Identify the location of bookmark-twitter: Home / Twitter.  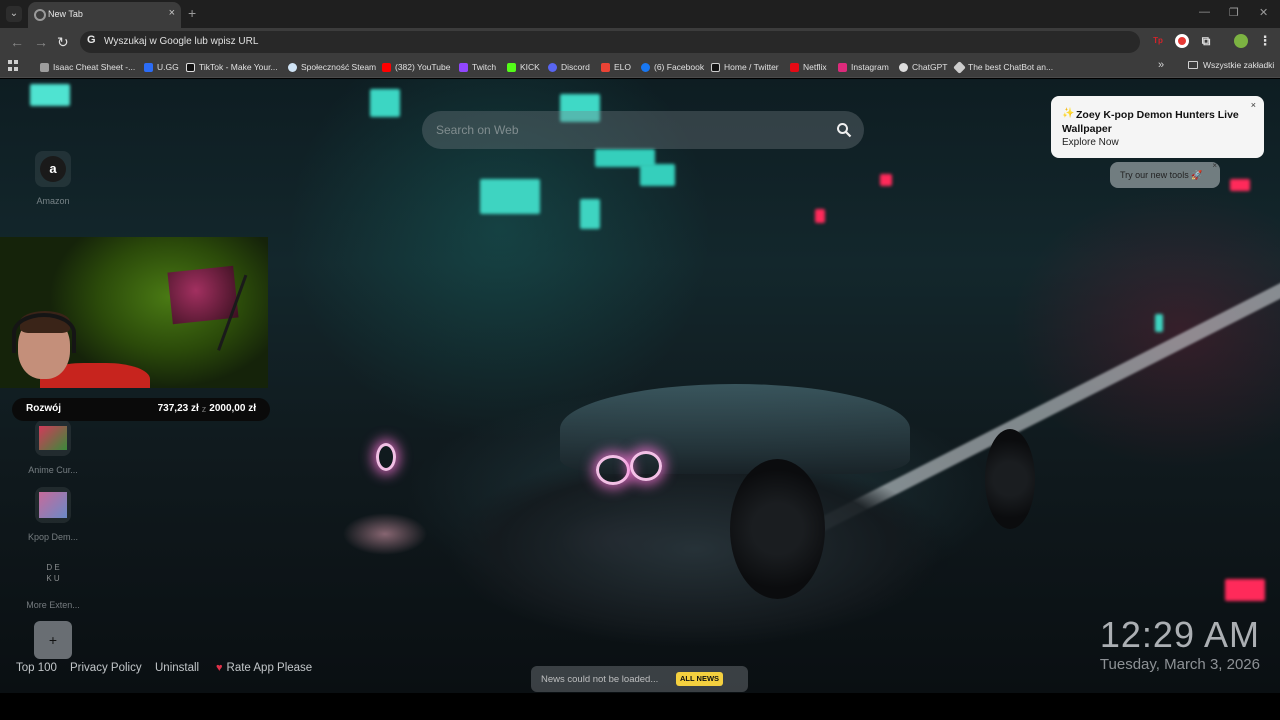
(745, 67).